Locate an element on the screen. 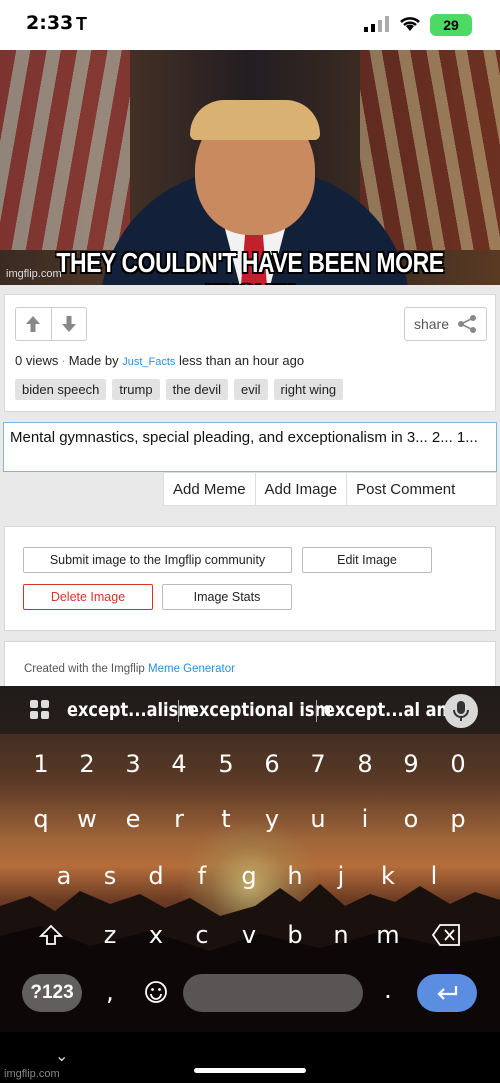 The image size is (500, 1083). tag-item: right wing is located at coordinates (308, 389).